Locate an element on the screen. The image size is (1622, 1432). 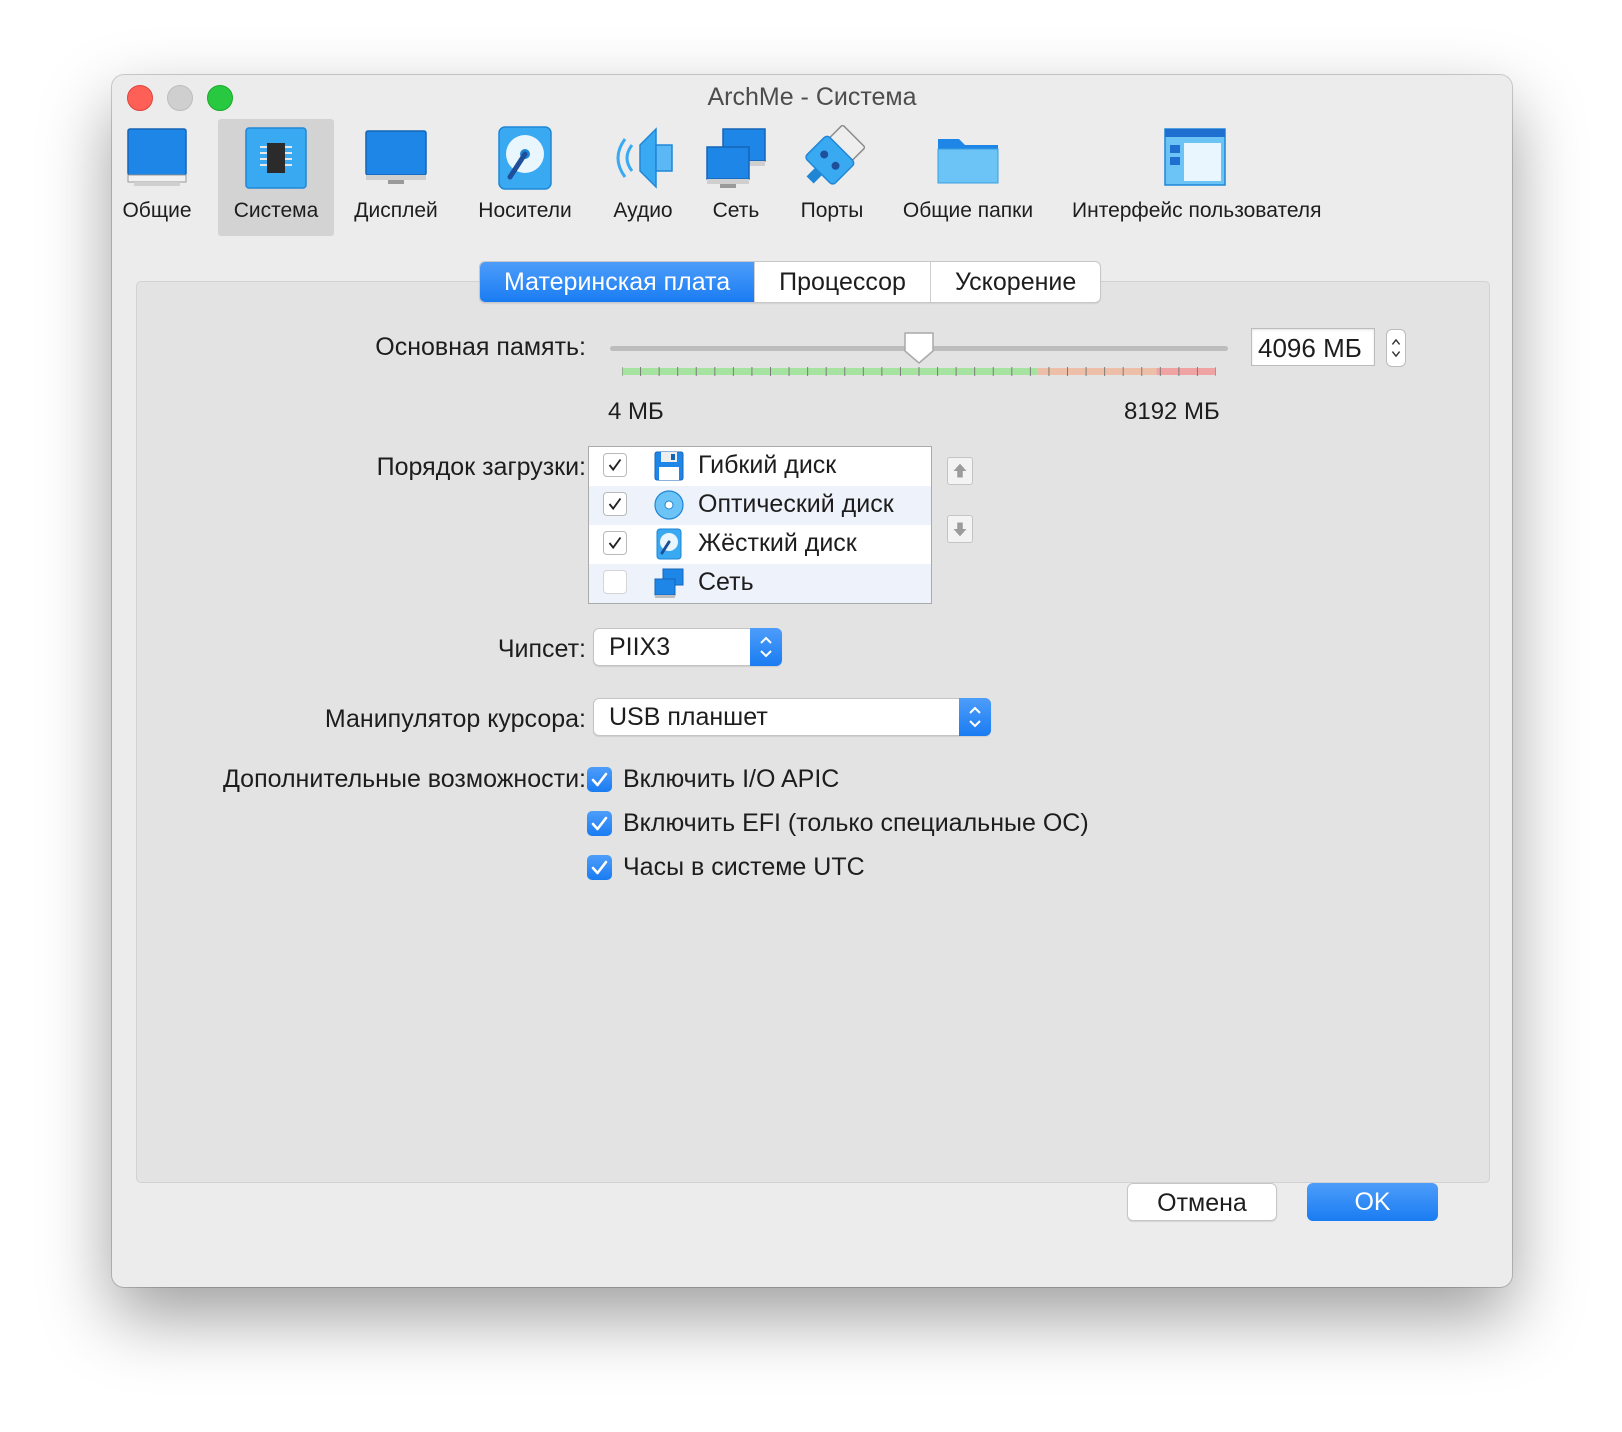
memory-slider-scale is located at coordinates (919, 371).